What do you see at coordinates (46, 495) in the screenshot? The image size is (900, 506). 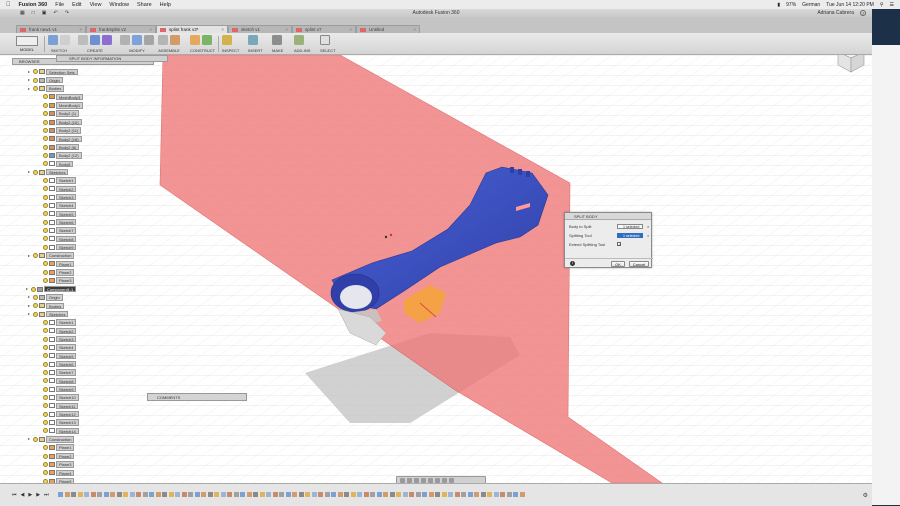 I see `go-to-end-icon: ⏭` at bounding box center [46, 495].